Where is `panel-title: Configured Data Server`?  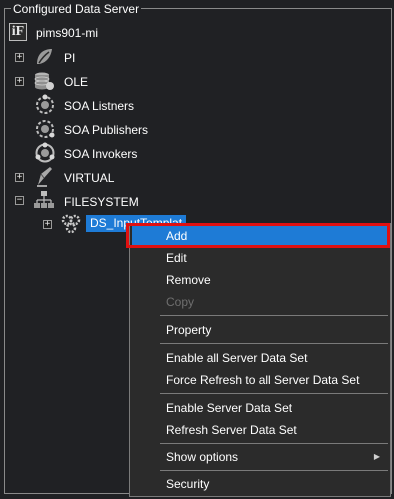
panel-title: Configured Data Server is located at coordinates (76, 9).